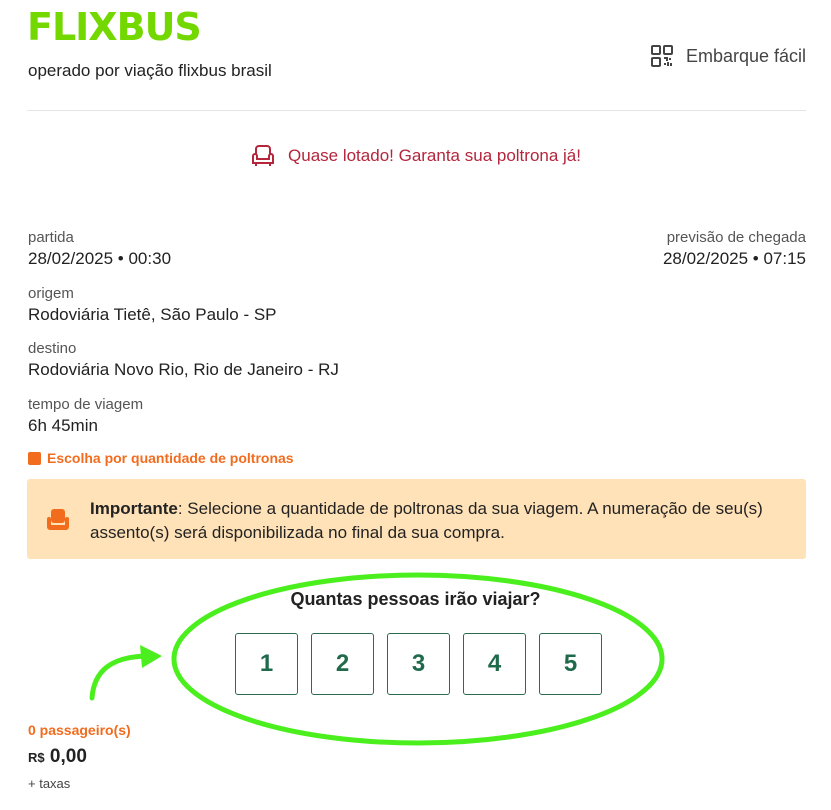 Image resolution: width=831 pixels, height=810 pixels. I want to click on passenger-count: 0 passageiro(s), so click(79, 730).